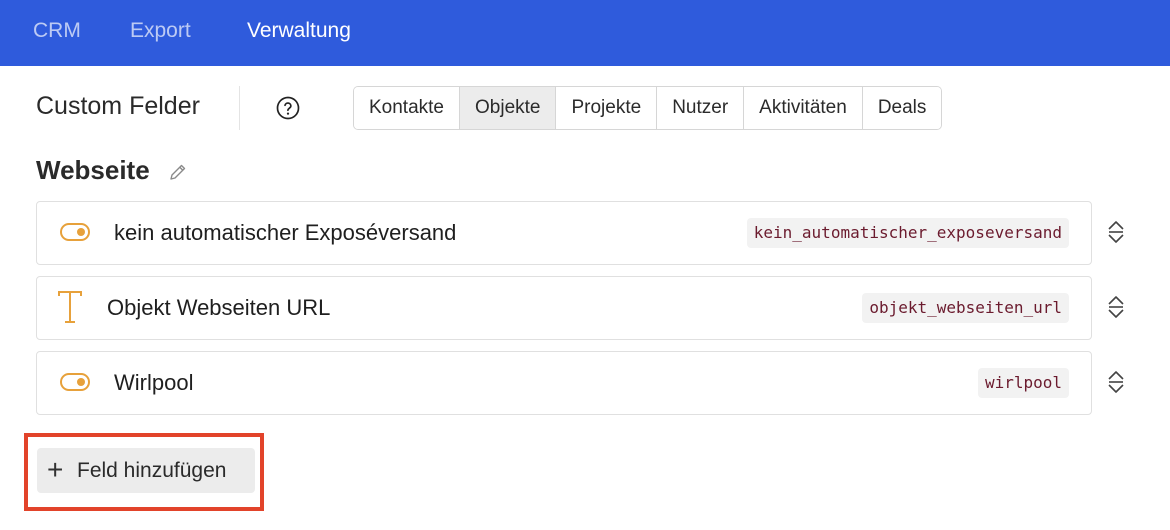 This screenshot has height=530, width=1170. I want to click on topnav-crm: CRM, so click(57, 33).